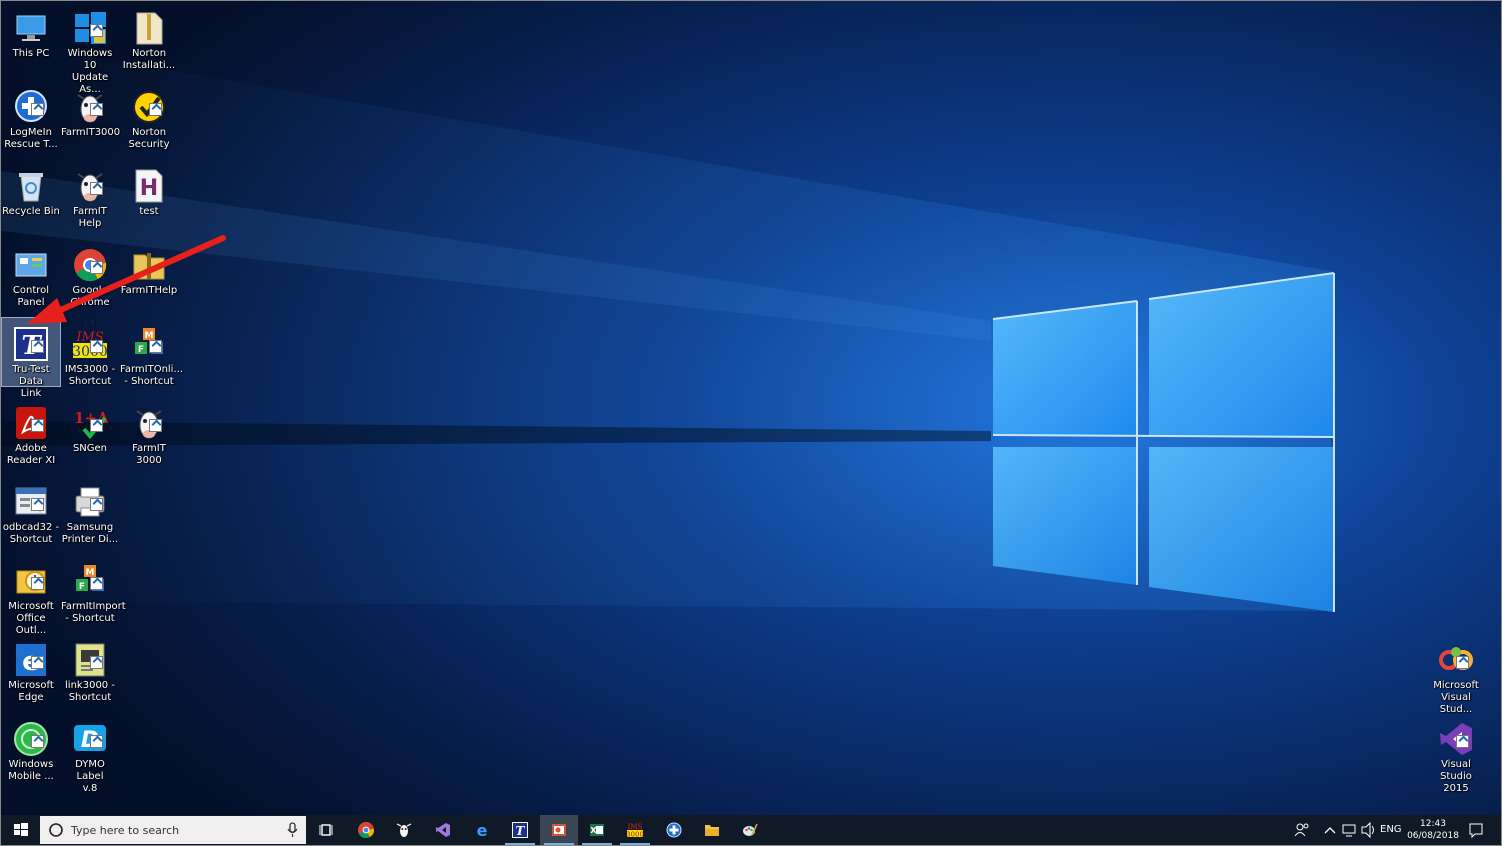 The image size is (1502, 846). I want to click on taskbar-farmit, so click(404, 830).